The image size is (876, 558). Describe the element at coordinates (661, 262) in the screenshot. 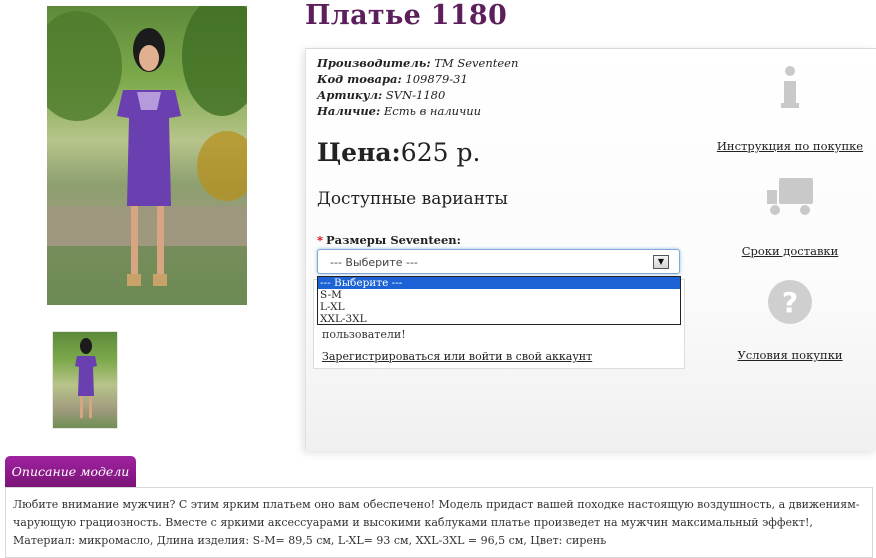

I see `chevron-down-icon: ▼` at that location.